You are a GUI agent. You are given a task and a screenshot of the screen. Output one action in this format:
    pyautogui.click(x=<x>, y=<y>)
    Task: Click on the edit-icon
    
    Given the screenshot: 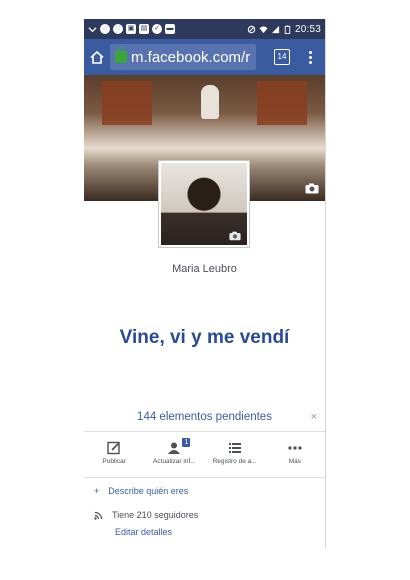 What is the action you would take?
    pyautogui.click(x=113, y=448)
    